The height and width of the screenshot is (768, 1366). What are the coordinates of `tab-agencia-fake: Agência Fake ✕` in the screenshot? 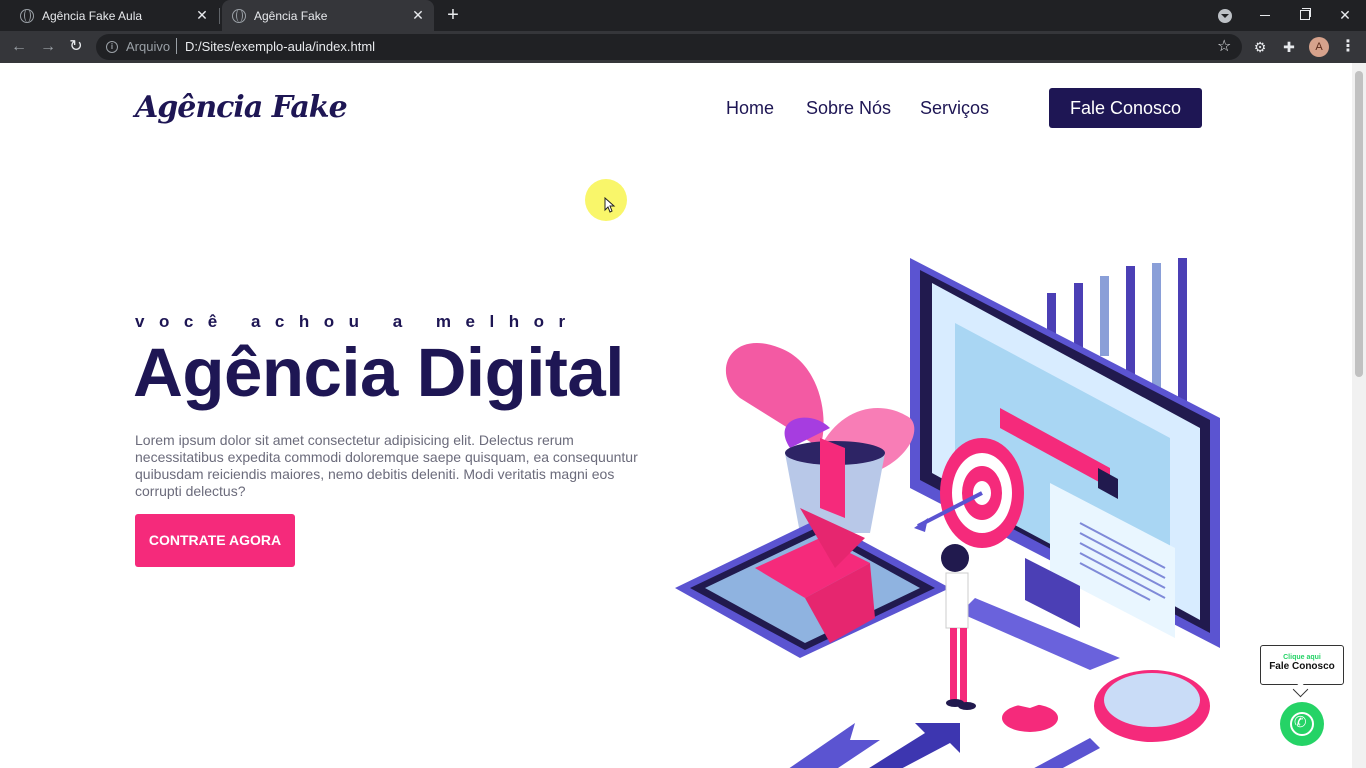 It's located at (328, 15).